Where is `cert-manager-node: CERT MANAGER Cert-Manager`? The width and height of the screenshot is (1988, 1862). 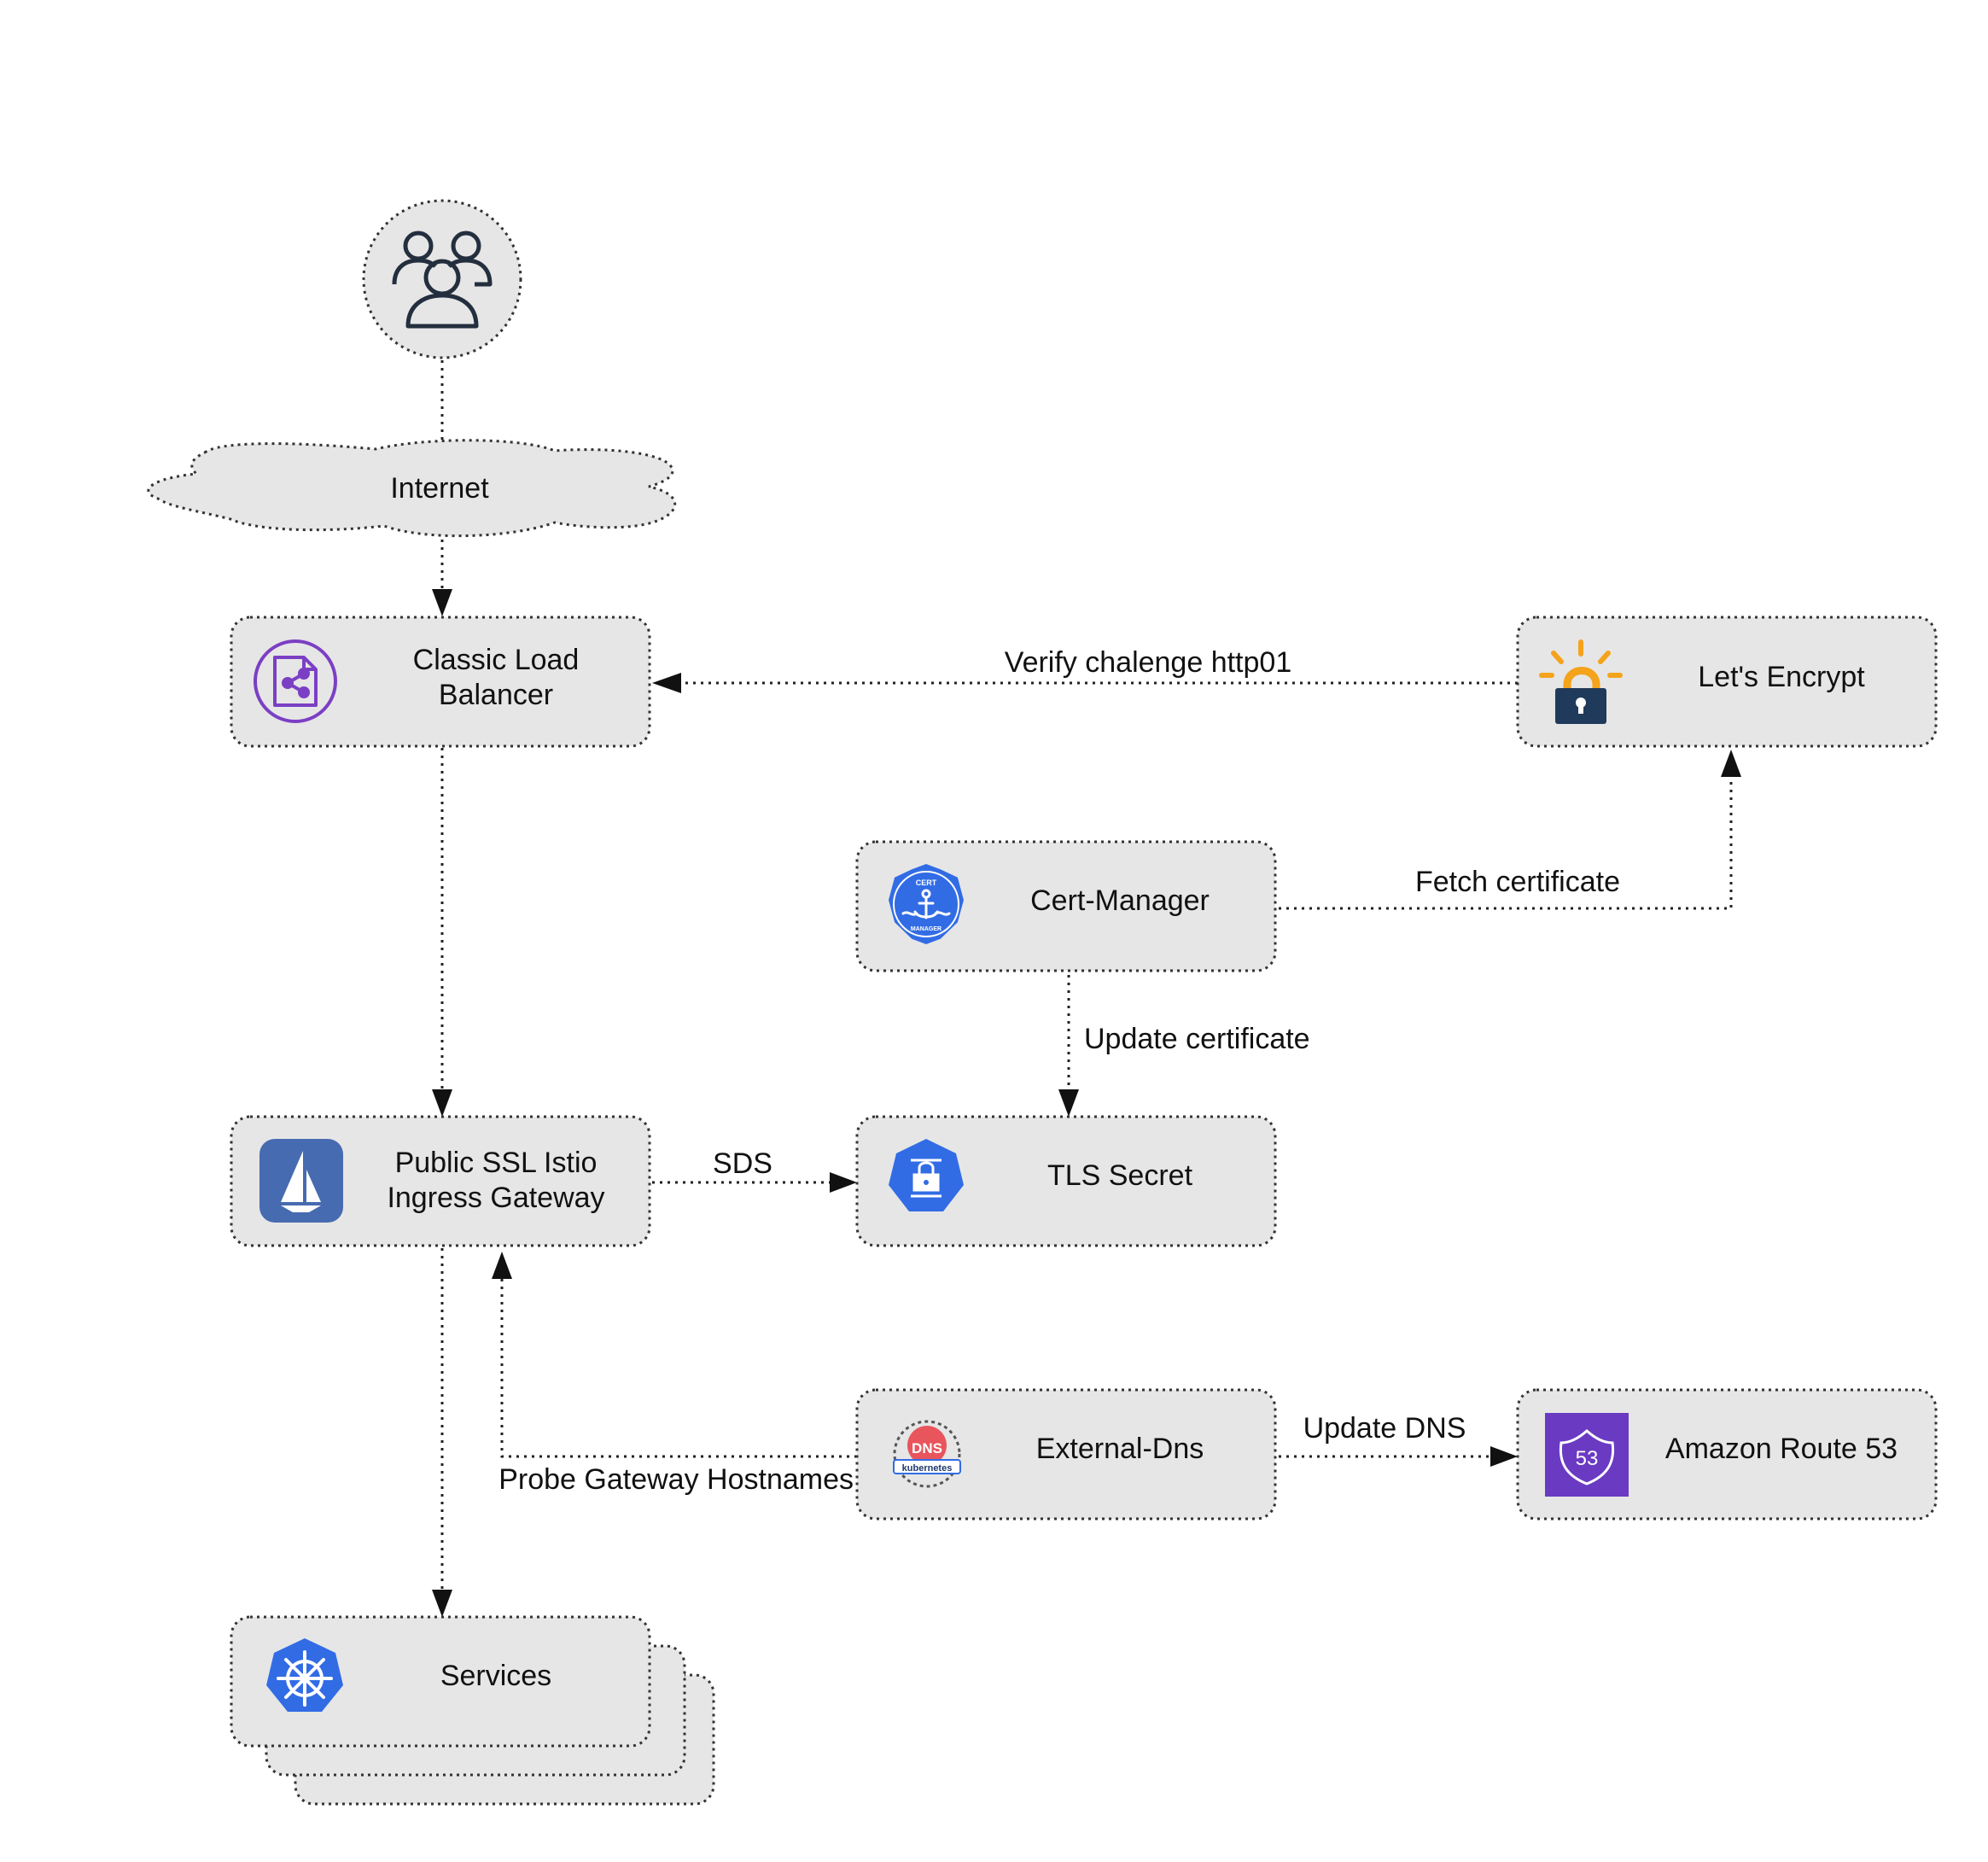
cert-manager-node: CERT MANAGER Cert-Manager is located at coordinates (1066, 906).